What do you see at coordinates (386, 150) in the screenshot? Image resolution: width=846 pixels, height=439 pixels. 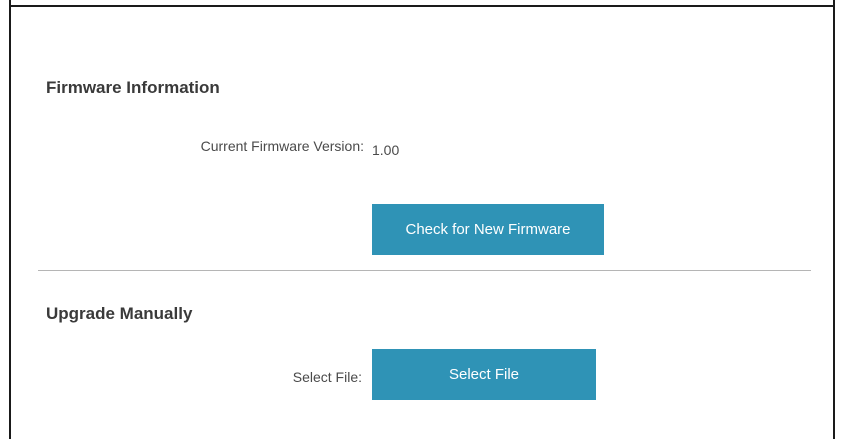 I see `current-firmware-version-value: 1.00` at bounding box center [386, 150].